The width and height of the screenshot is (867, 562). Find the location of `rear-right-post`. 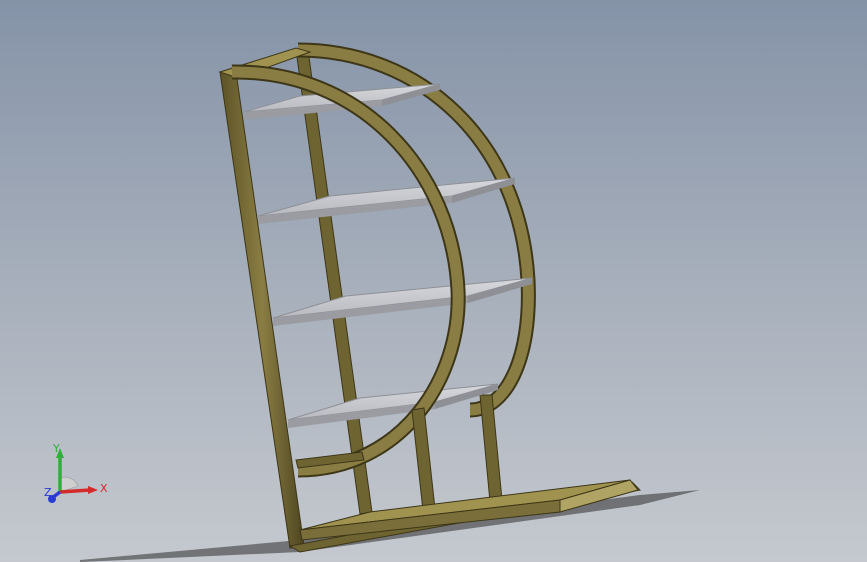

rear-right-post is located at coordinates (491, 448).